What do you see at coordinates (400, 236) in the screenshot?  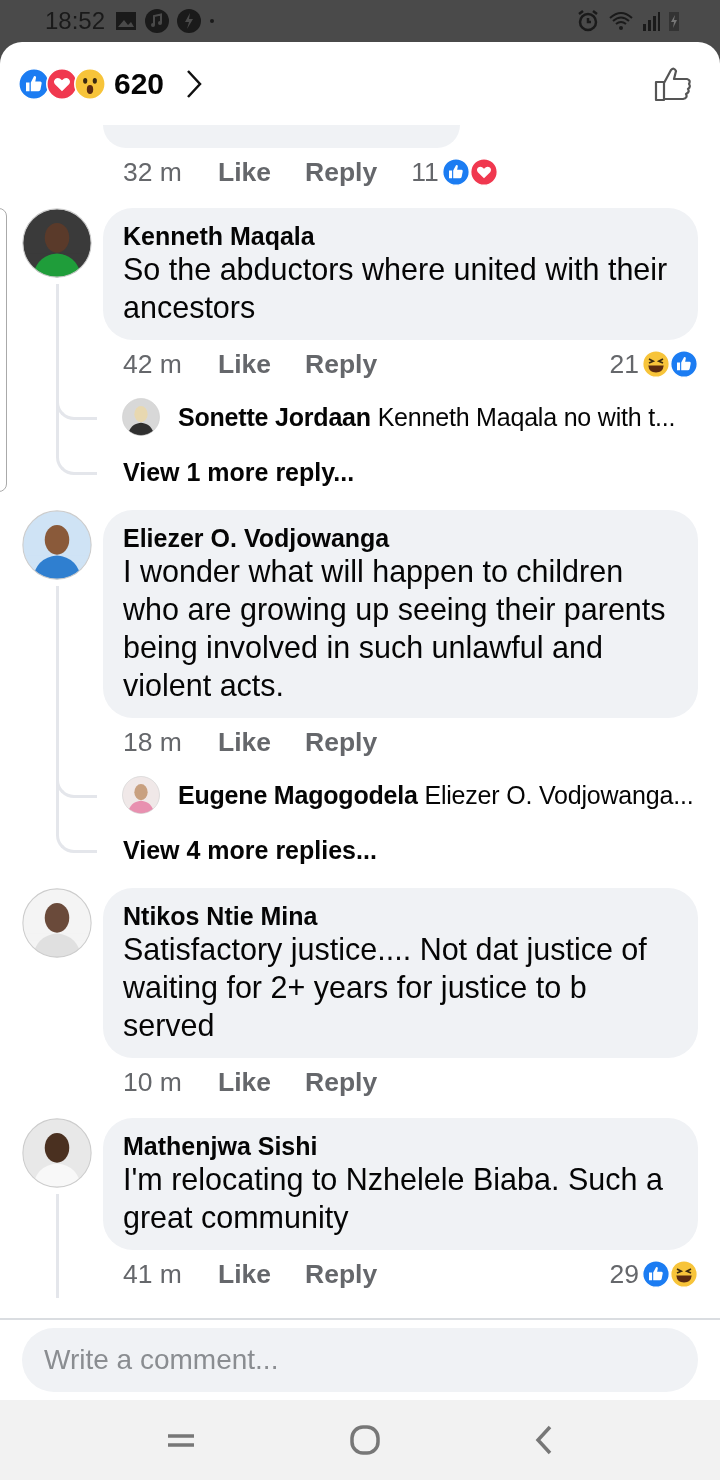 I see `commenter-name: Kenneth Maqala` at bounding box center [400, 236].